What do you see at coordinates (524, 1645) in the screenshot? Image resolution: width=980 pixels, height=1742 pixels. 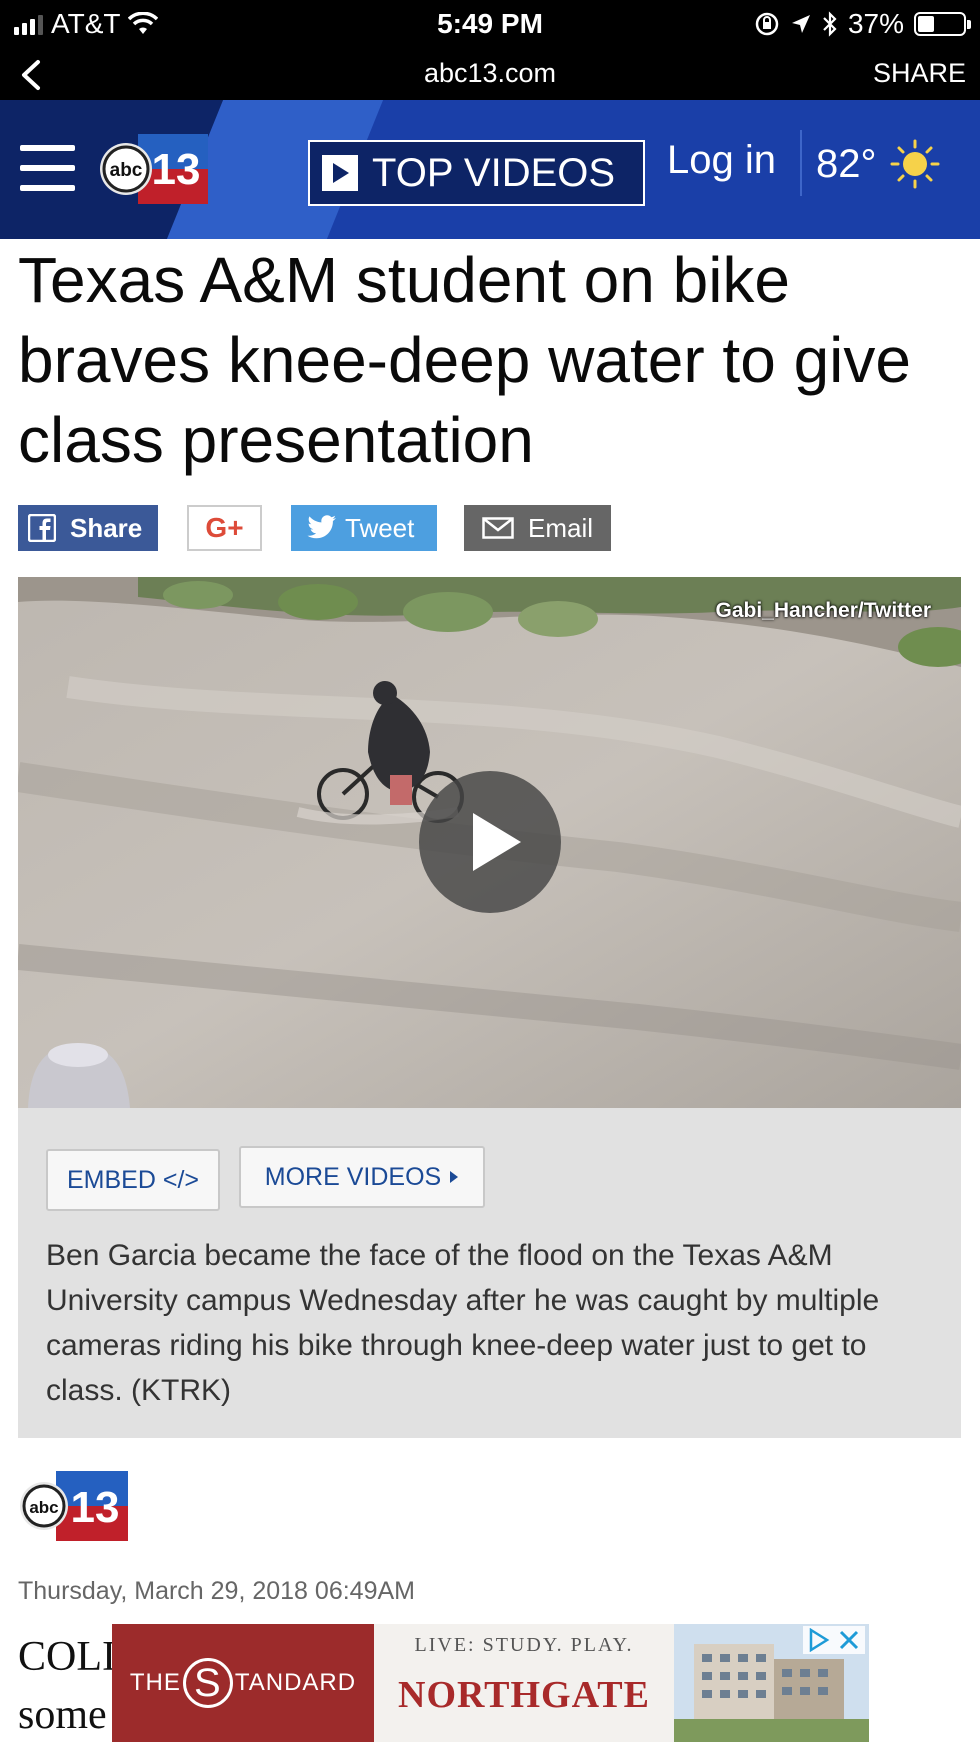 I see `ad-tagline: LIVE: STUDY. PLAY.` at bounding box center [524, 1645].